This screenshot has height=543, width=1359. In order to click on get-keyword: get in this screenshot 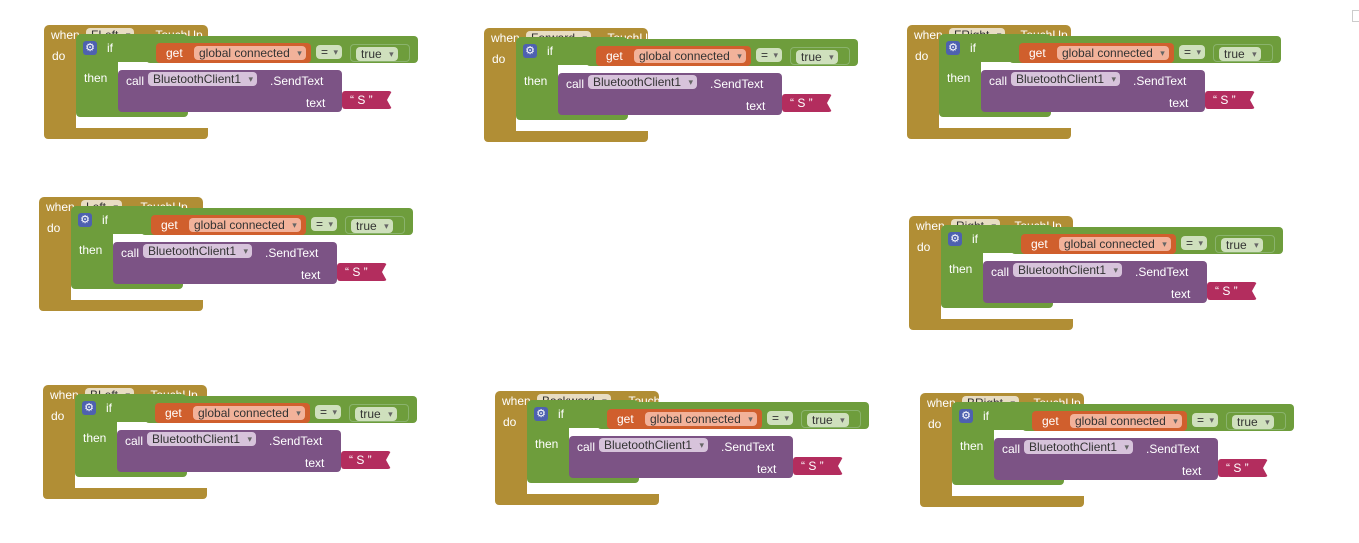, I will do `click(1050, 421)`.